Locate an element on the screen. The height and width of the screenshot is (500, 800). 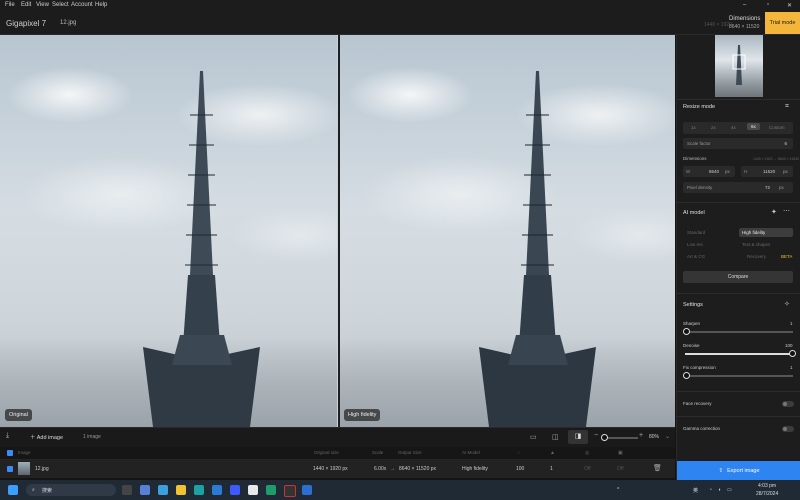
auto-settings-icon: ✧ is located at coordinates (787, 304).